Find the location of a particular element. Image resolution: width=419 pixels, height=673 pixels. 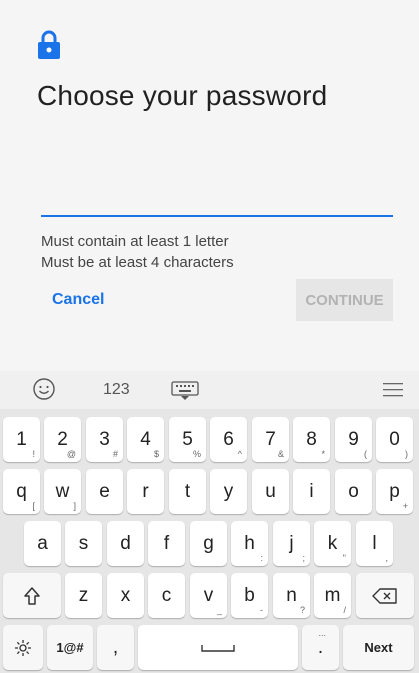

key-7: 7 & is located at coordinates (270, 439).